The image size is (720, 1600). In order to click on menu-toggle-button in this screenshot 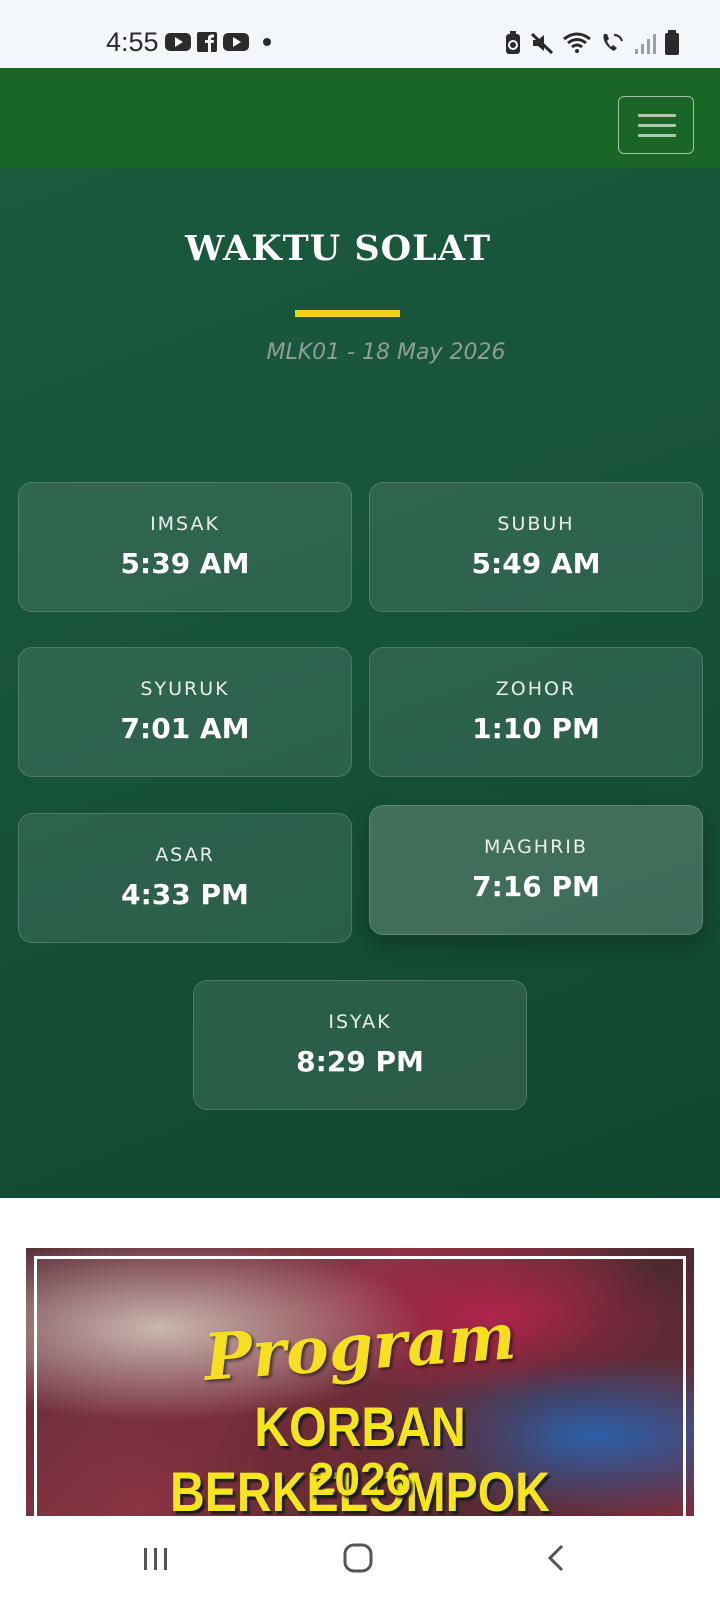, I will do `click(656, 125)`.